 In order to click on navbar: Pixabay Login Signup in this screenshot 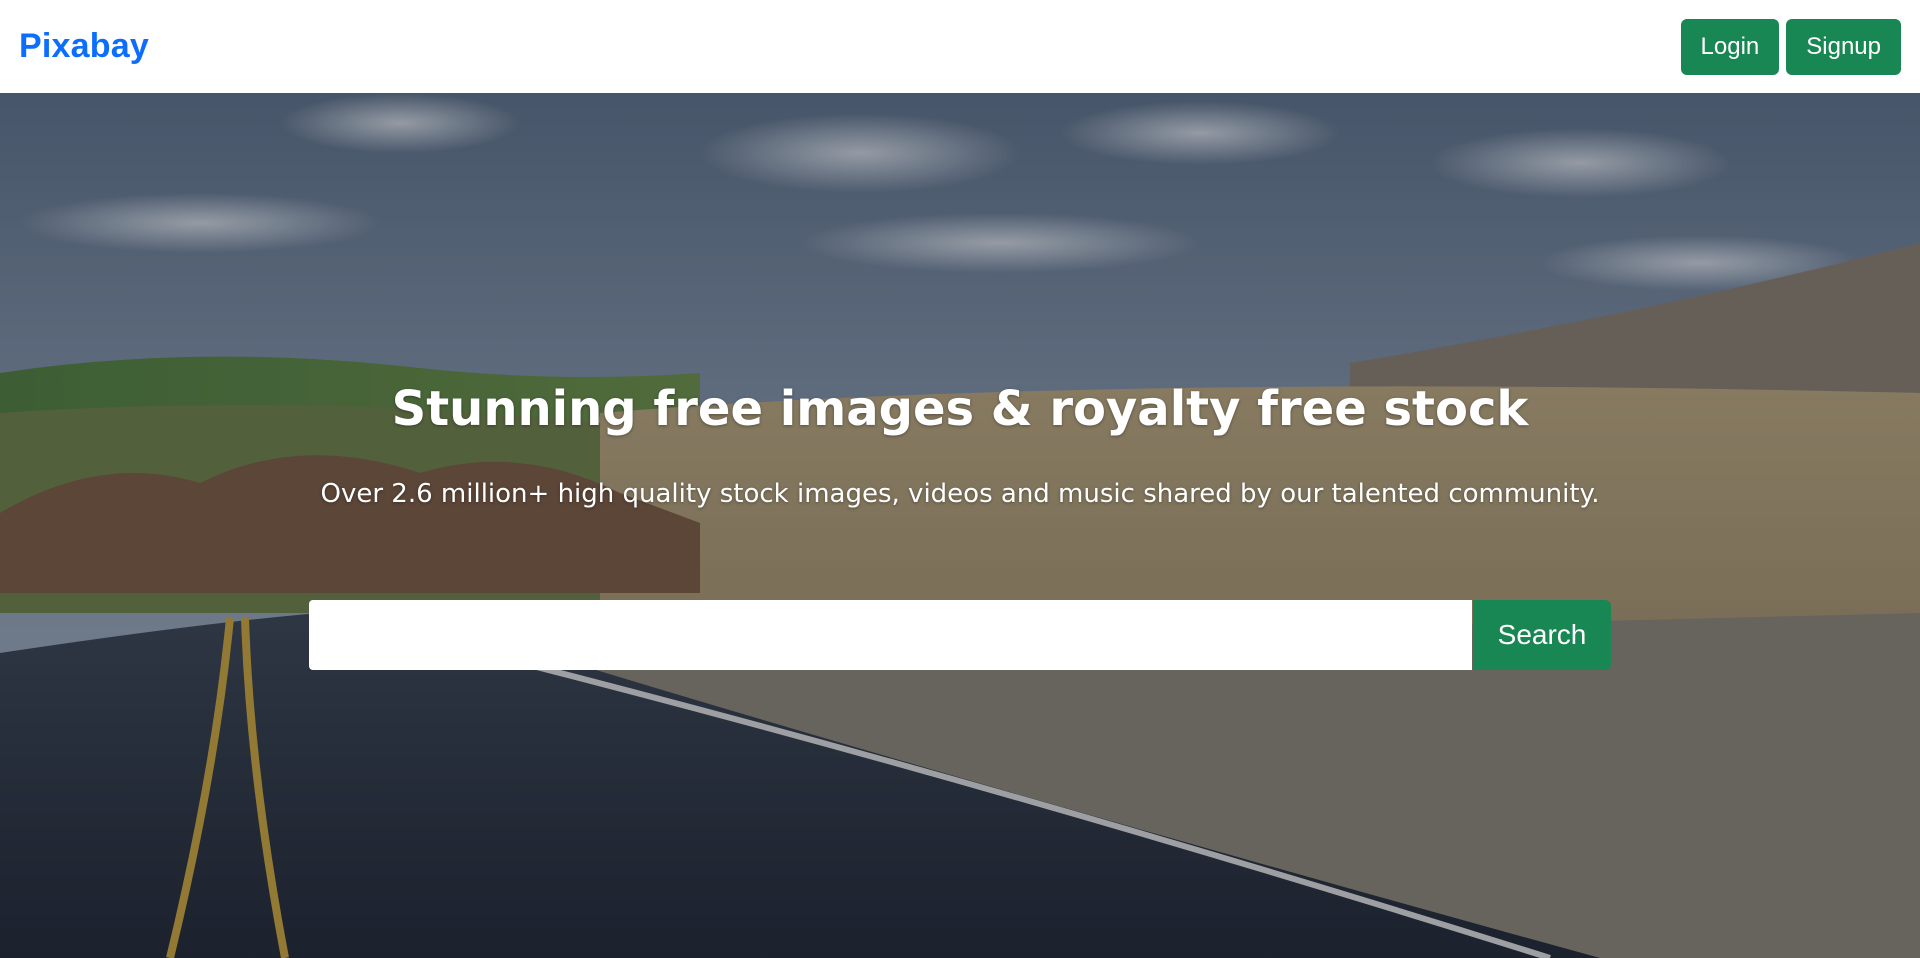, I will do `click(960, 46)`.